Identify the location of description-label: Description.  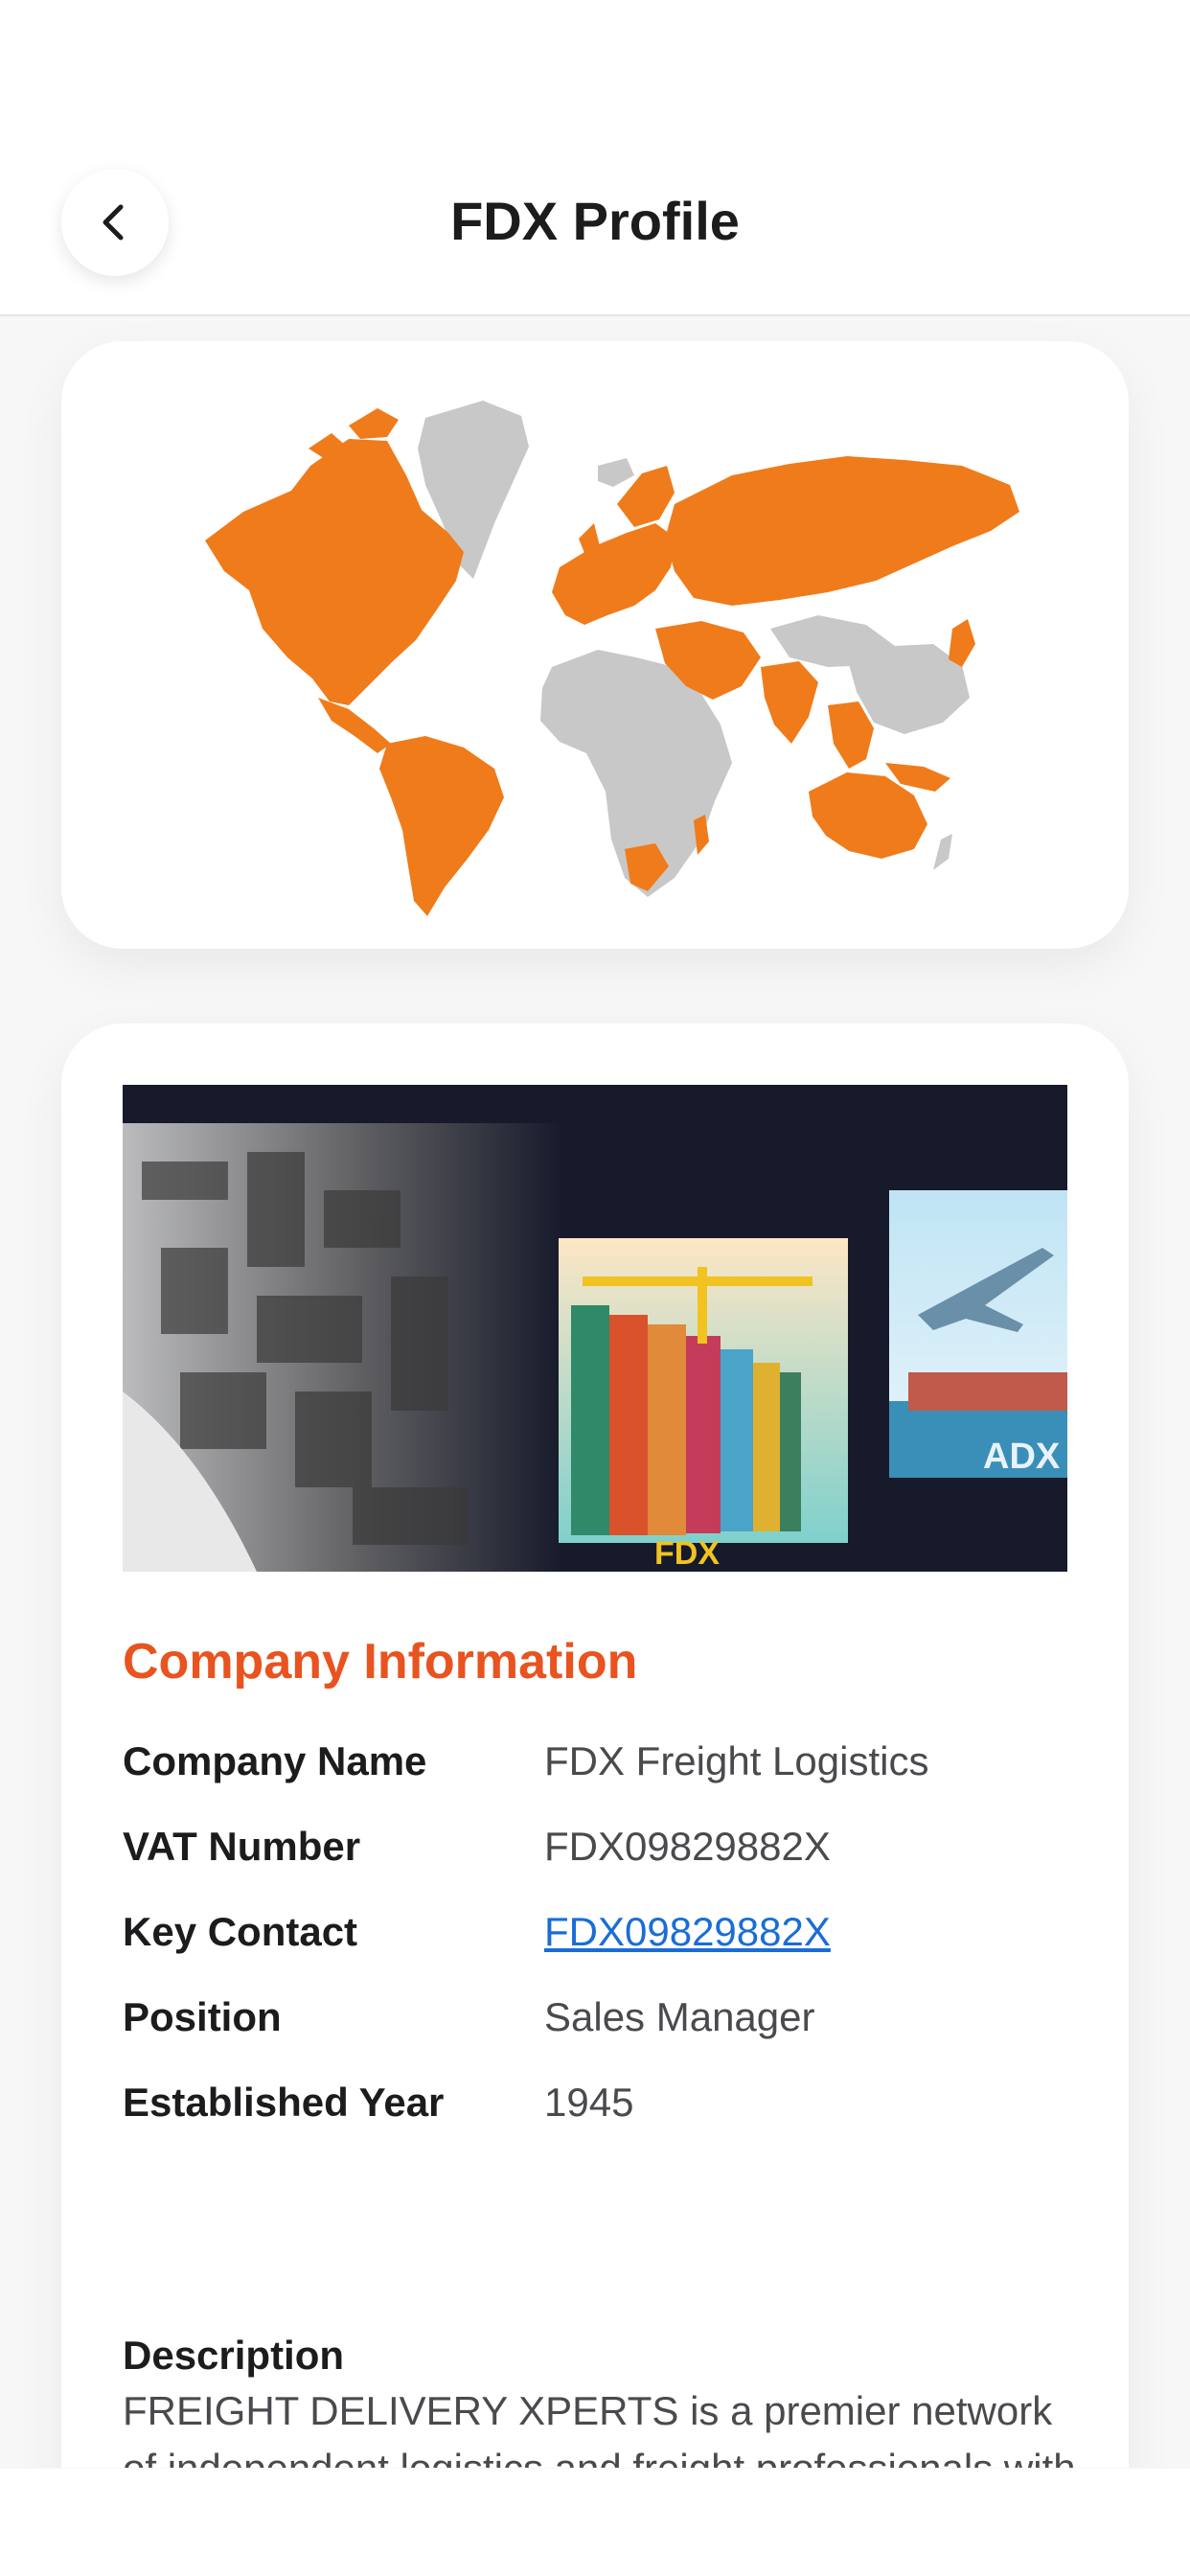
(234, 2355).